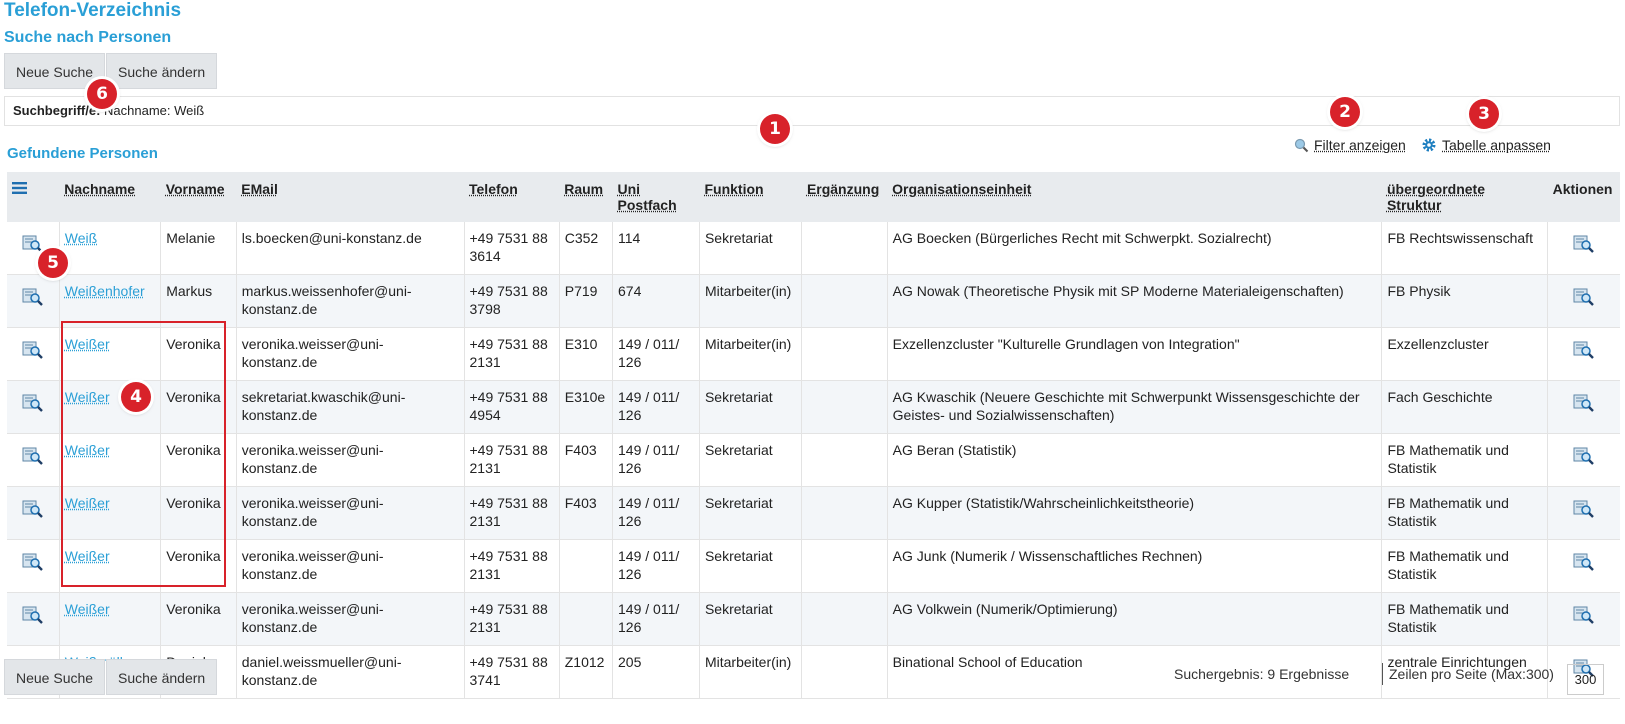 Image resolution: width=1625 pixels, height=724 pixels. Describe the element at coordinates (1414, 205) in the screenshot. I see `header-struktur-label-2: Struktur` at that location.